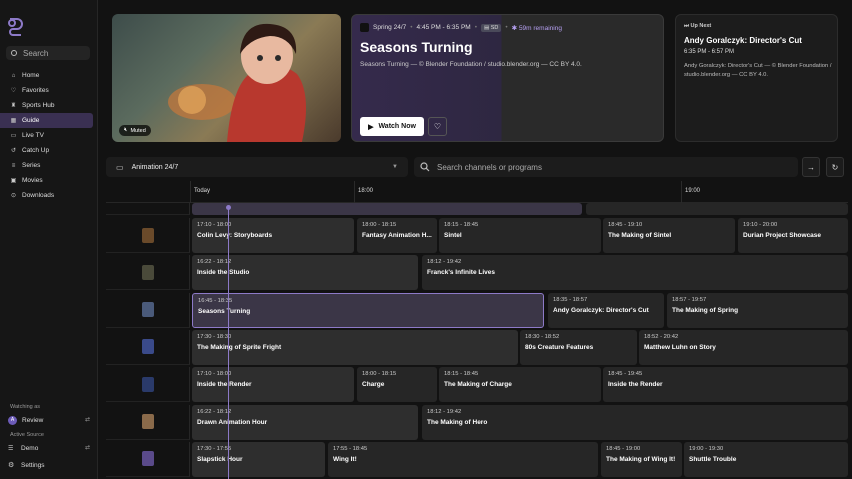  Describe the element at coordinates (223, 273) in the screenshot. I see `program-title: Inside the Studio` at that location.